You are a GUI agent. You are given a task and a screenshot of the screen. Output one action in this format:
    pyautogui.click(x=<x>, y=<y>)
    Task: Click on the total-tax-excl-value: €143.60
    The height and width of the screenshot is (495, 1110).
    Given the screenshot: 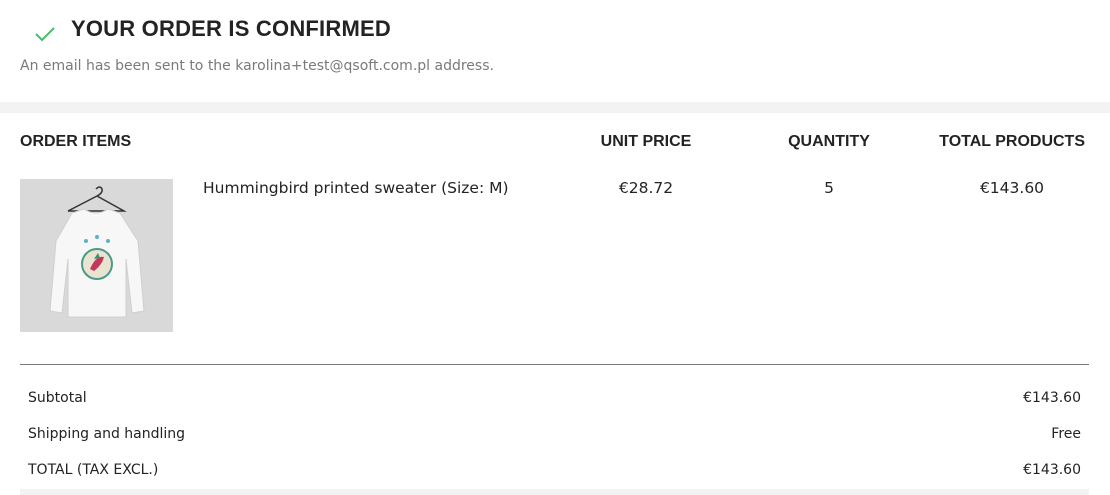 What is the action you would take?
    pyautogui.click(x=1052, y=470)
    